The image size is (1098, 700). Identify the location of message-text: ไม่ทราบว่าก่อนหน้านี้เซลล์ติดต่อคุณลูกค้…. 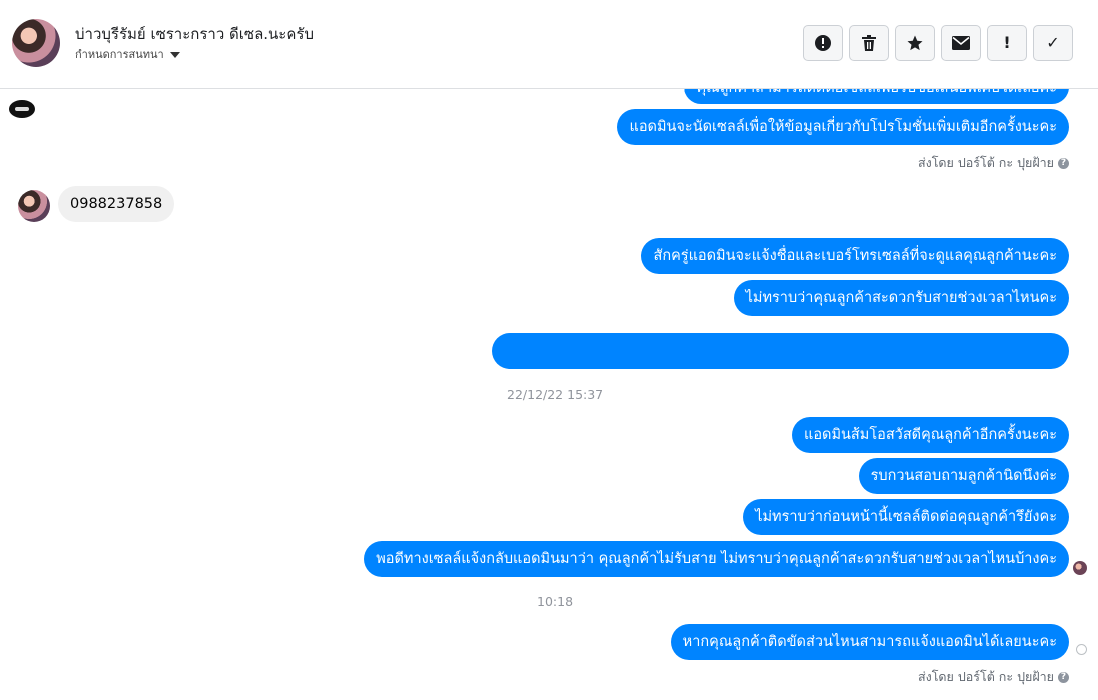
(906, 517).